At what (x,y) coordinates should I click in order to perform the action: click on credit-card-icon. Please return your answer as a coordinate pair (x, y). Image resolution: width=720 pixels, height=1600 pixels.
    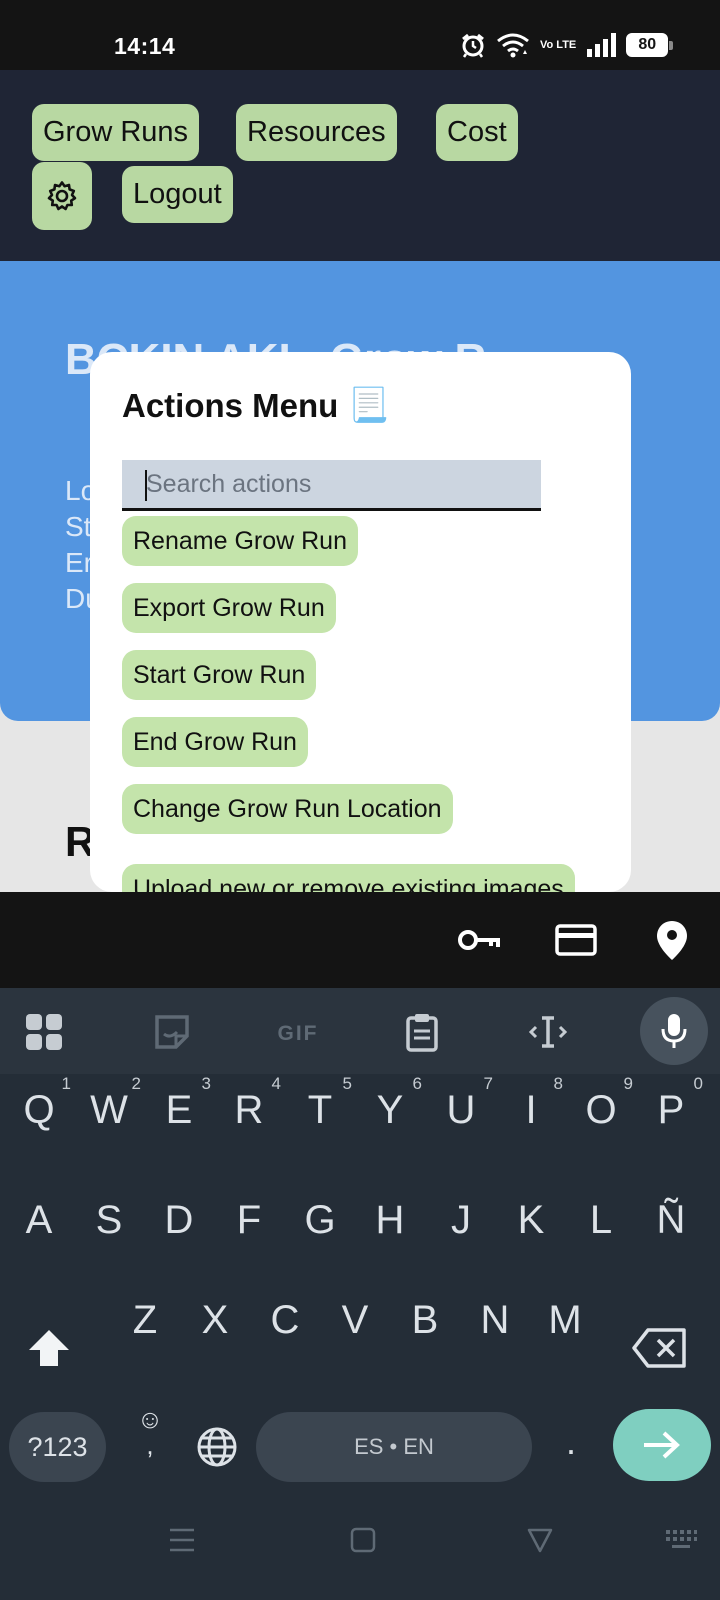
    Looking at the image, I should click on (576, 940).